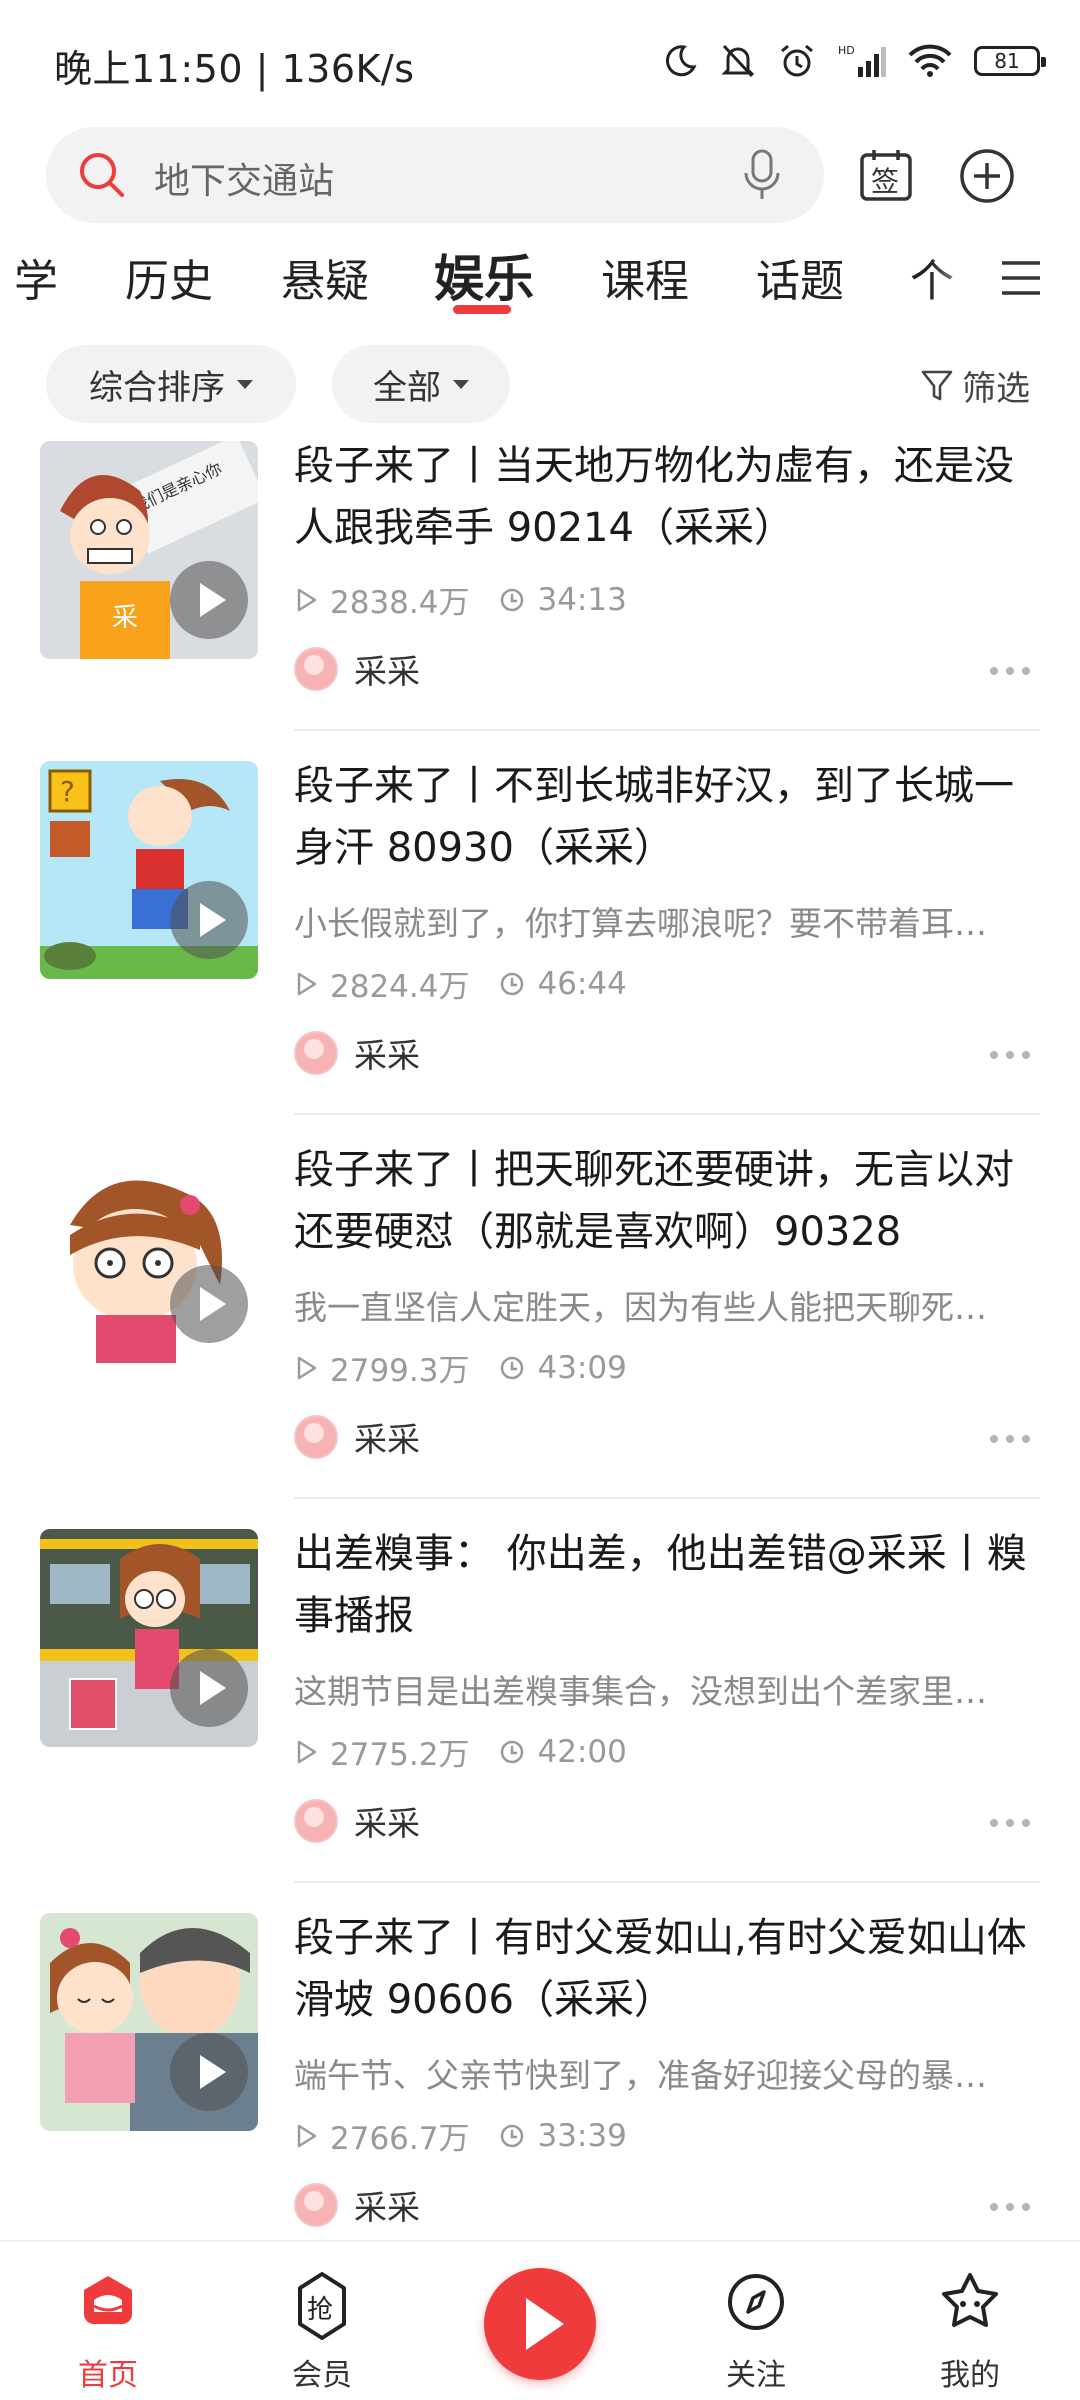  Describe the element at coordinates (582, 1751) in the screenshot. I see `duration: 42:00` at that location.